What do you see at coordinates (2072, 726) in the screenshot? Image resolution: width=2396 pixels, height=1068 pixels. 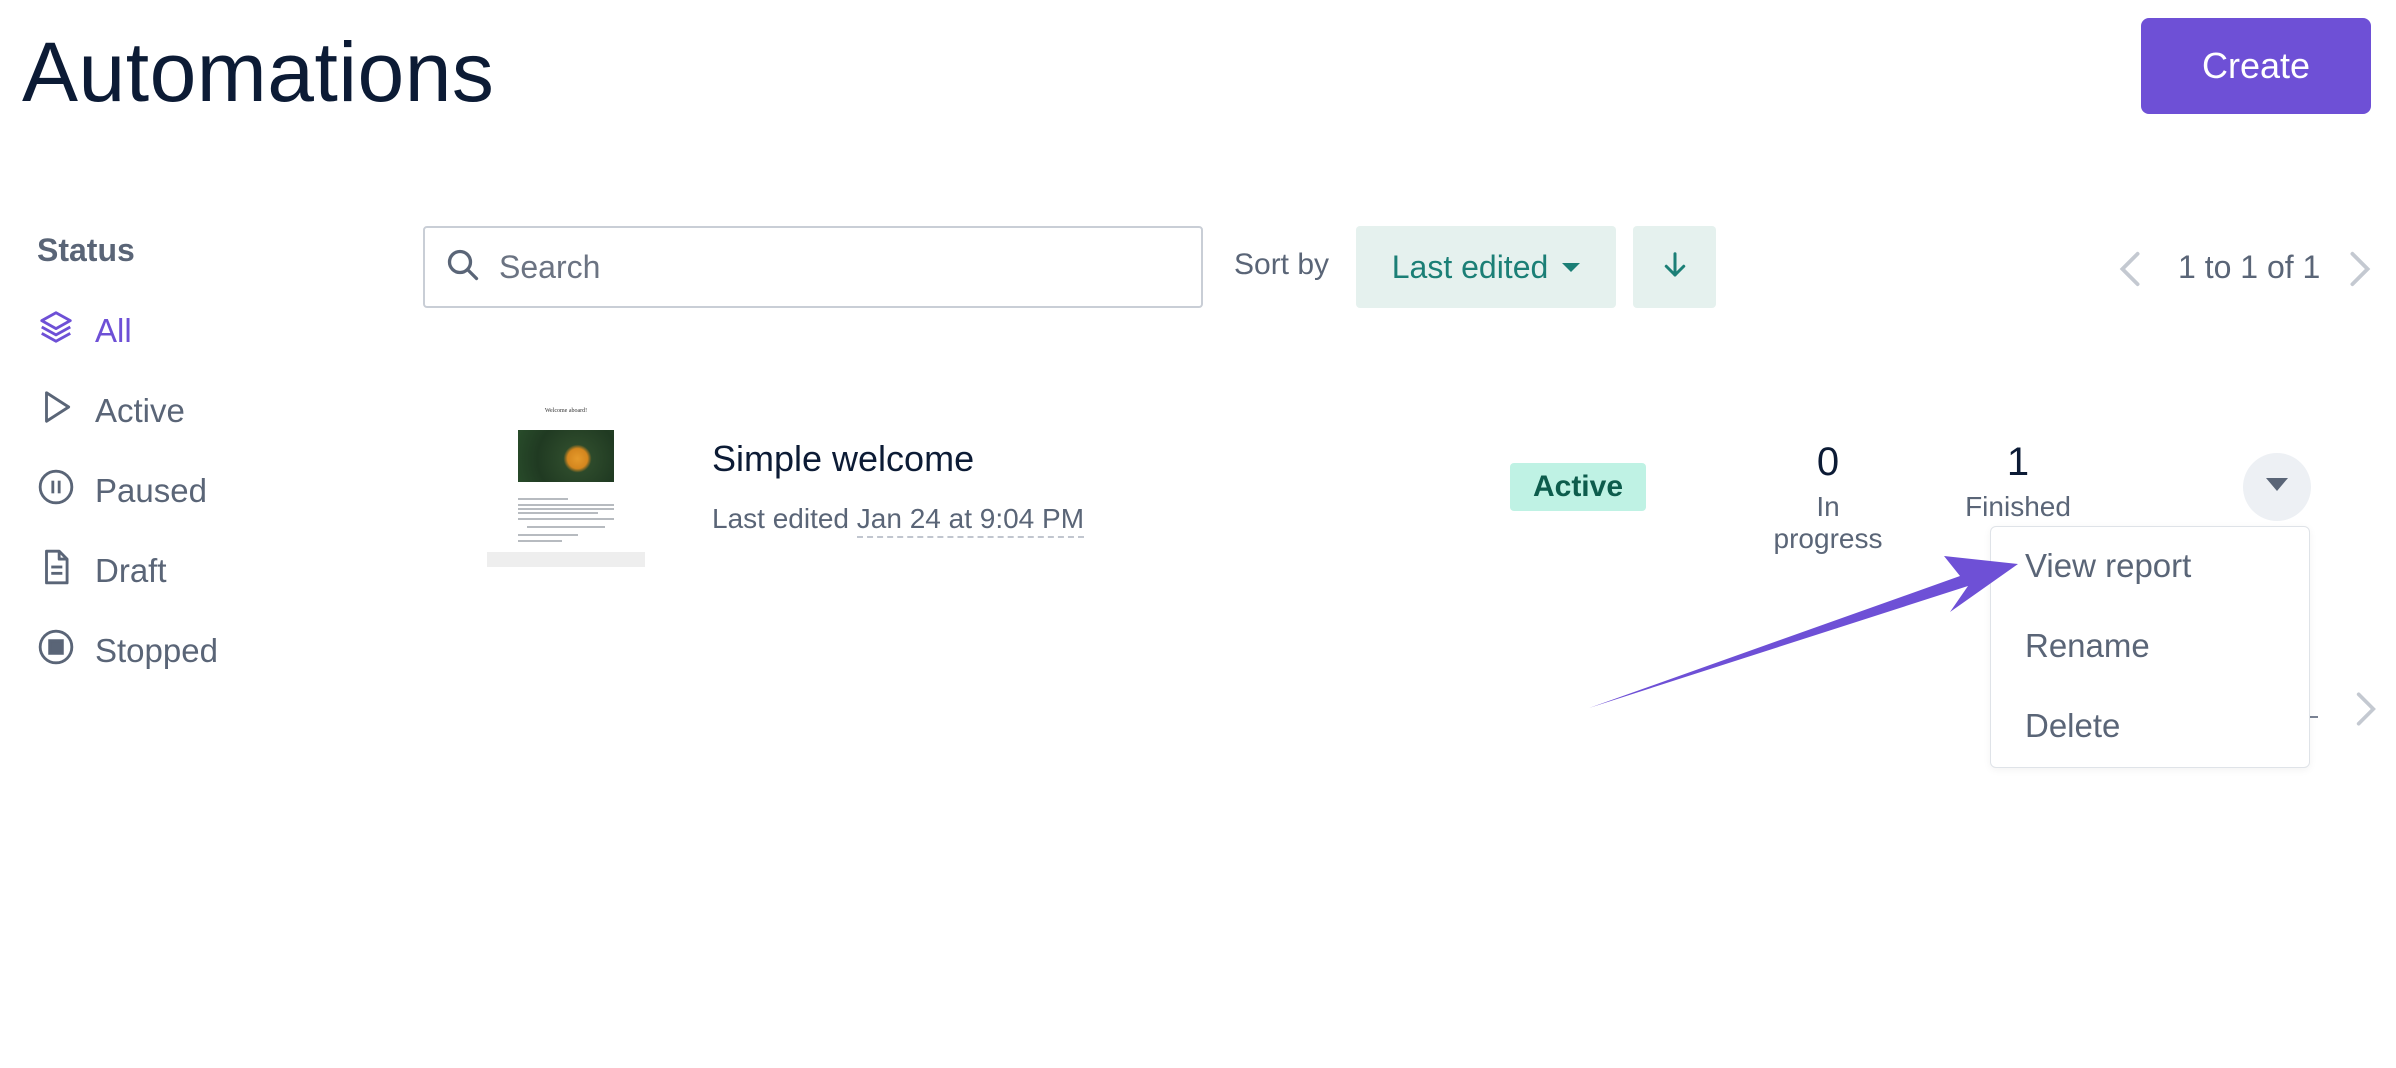 I see `menu-item-delete: Delete` at bounding box center [2072, 726].